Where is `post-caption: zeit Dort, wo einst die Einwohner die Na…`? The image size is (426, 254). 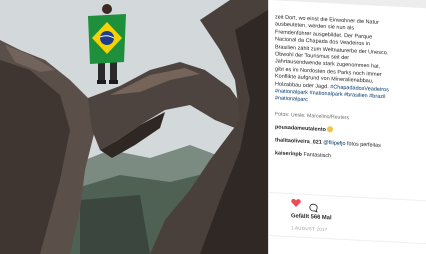 post-caption: zeit Dort, wo einst die Einwohner die Na… is located at coordinates (347, 62).